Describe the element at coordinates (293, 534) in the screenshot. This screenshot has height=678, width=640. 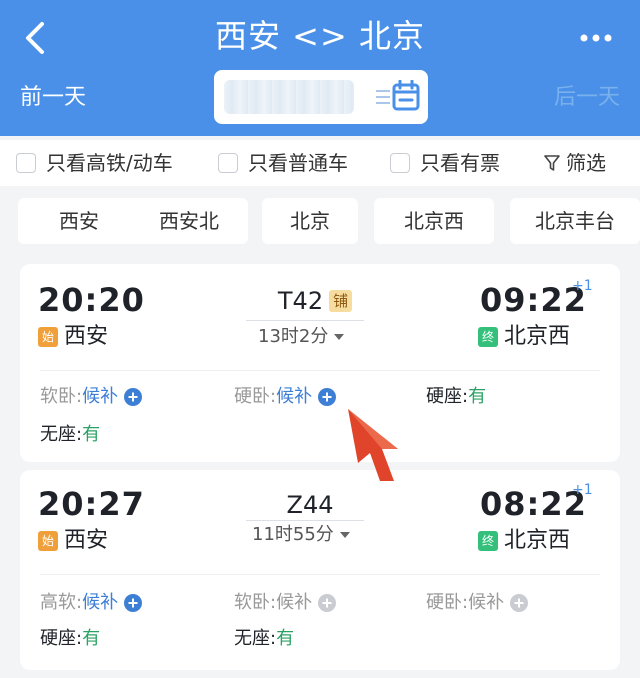
I see `duration-text: 11时55分` at that location.